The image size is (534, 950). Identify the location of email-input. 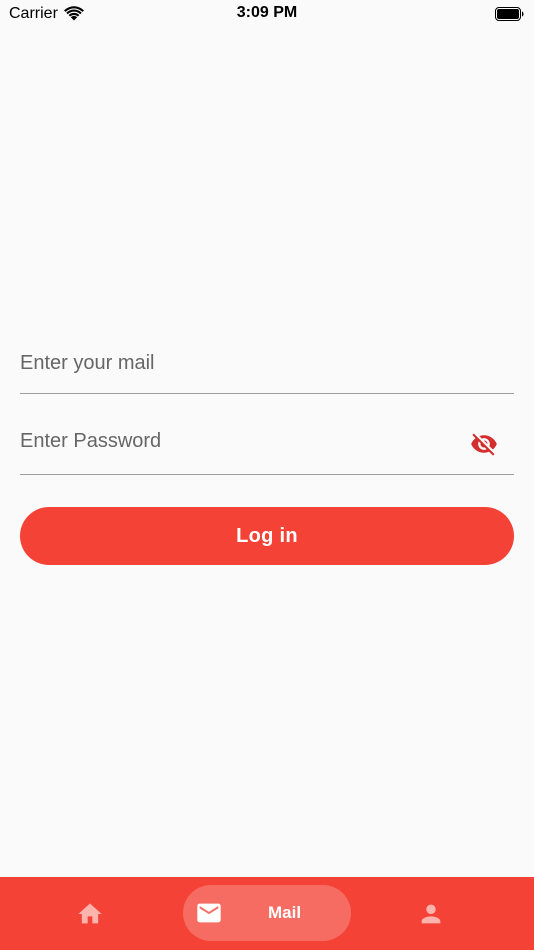
(240, 363).